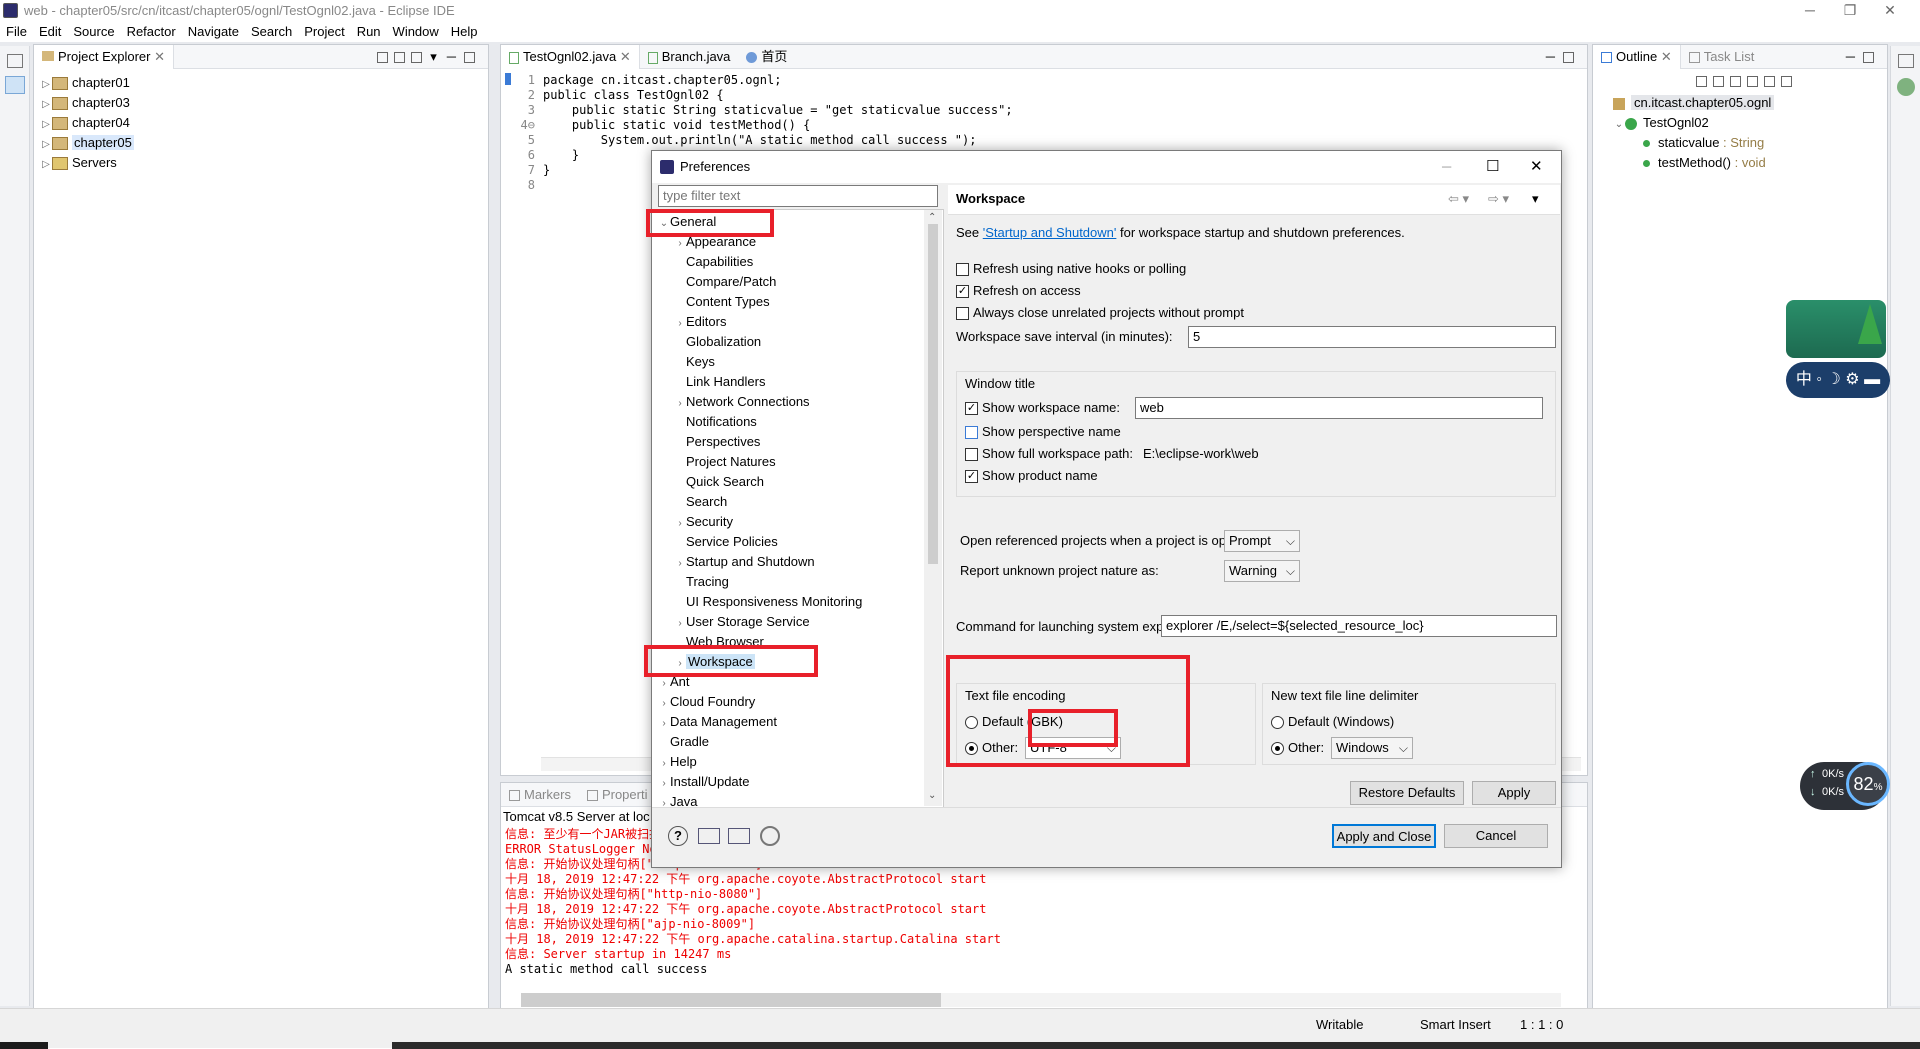 This screenshot has height=1049, width=1920. I want to click on link-editor-icon, so click(400, 58).